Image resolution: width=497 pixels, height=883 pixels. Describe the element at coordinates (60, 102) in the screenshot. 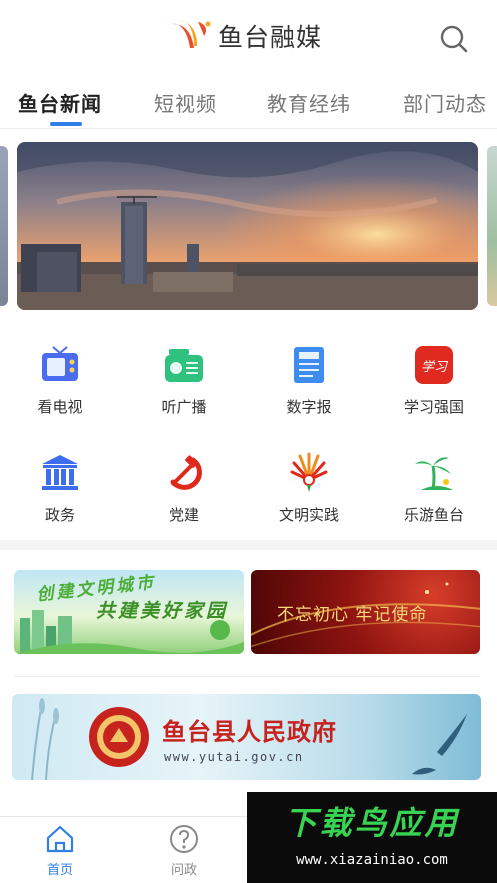

I see `tab-yutai-news: 鱼台新闻` at that location.